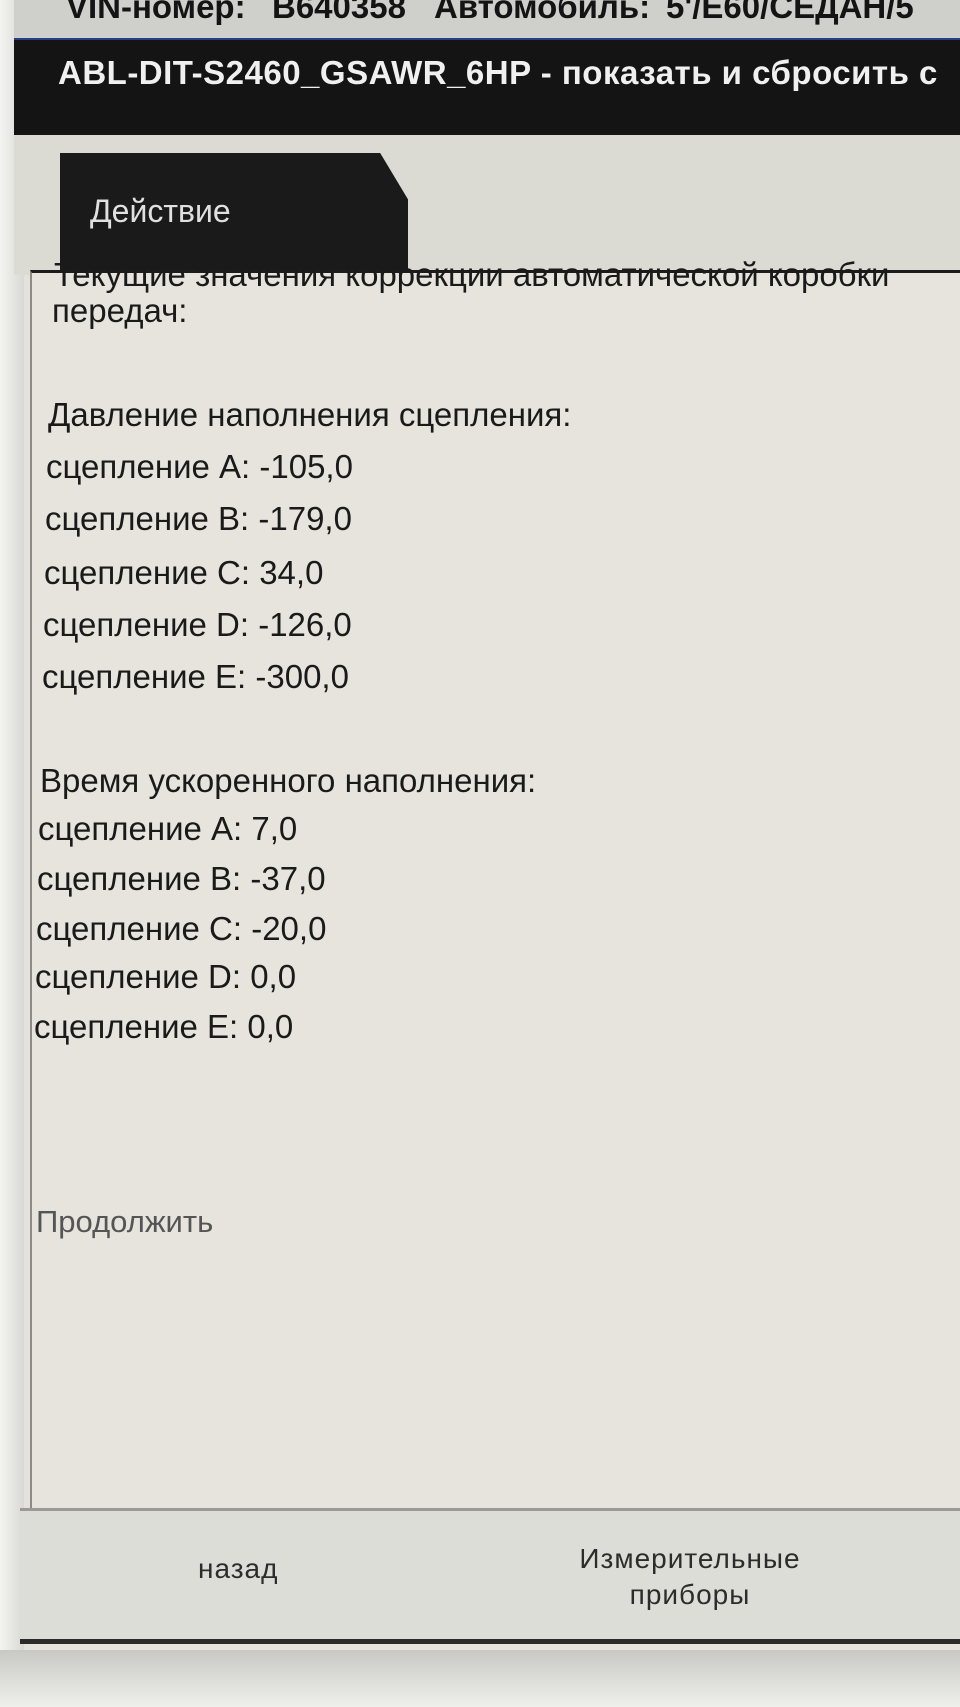 The height and width of the screenshot is (1707, 960). Describe the element at coordinates (542, 12) in the screenshot. I see `car-label: Автомобиль:` at that location.